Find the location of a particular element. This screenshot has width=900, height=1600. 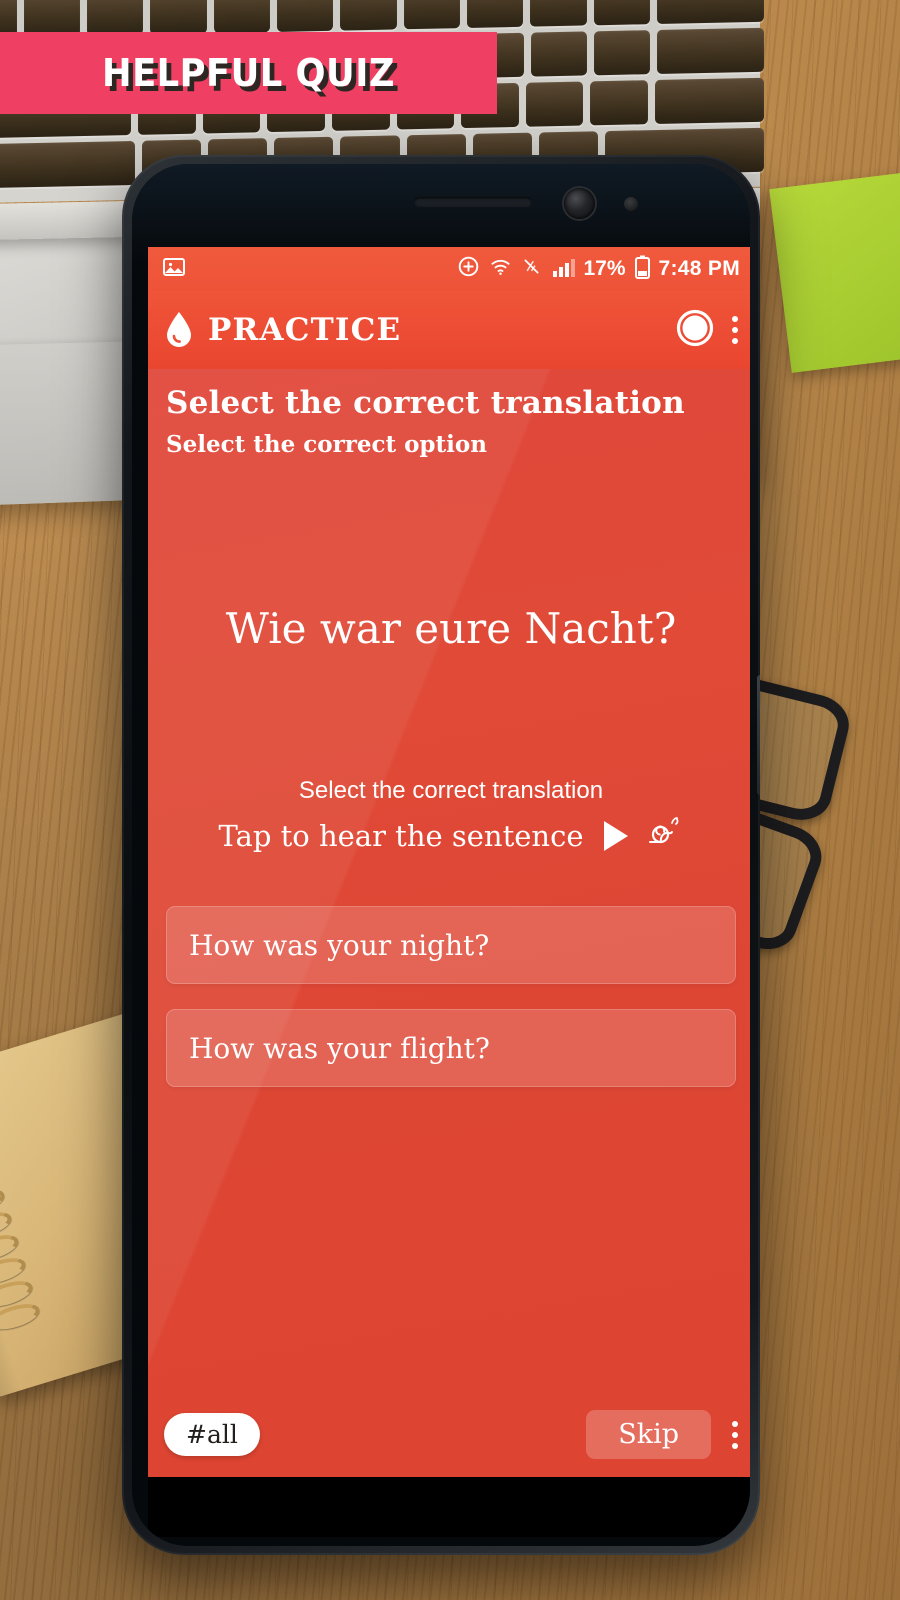

skip-button: Skip is located at coordinates (648, 1434).